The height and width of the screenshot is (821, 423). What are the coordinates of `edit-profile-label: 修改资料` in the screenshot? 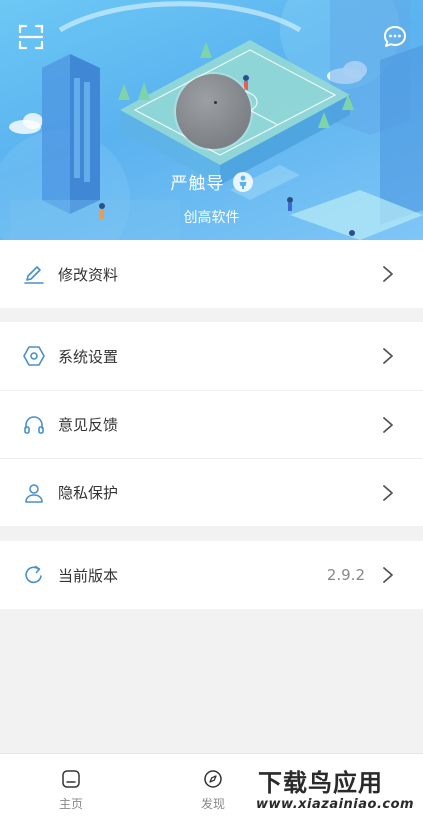 It's located at (88, 274).